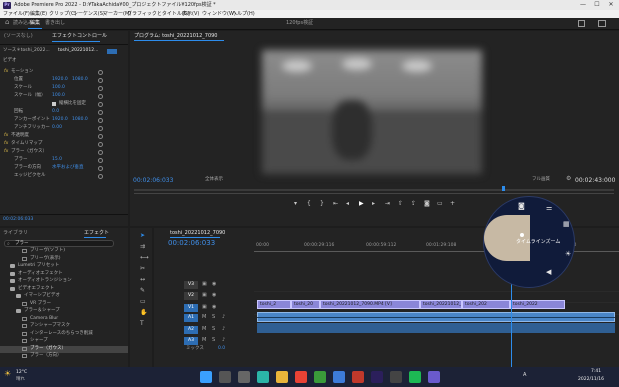 This screenshot has width=619, height=387. Describe the element at coordinates (204, 284) in the screenshot. I see `lock-icon: ▣` at that location.